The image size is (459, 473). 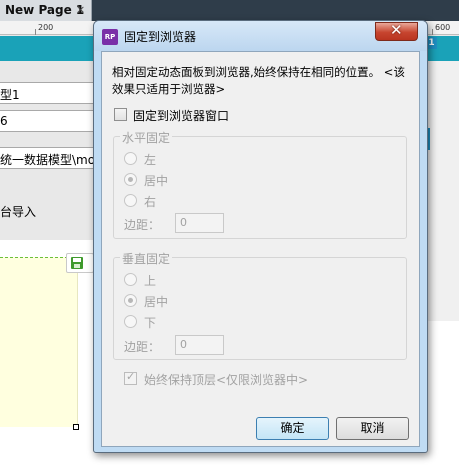 What do you see at coordinates (160, 37) in the screenshot?
I see `dialog-title: 固定到浏览器` at bounding box center [160, 37].